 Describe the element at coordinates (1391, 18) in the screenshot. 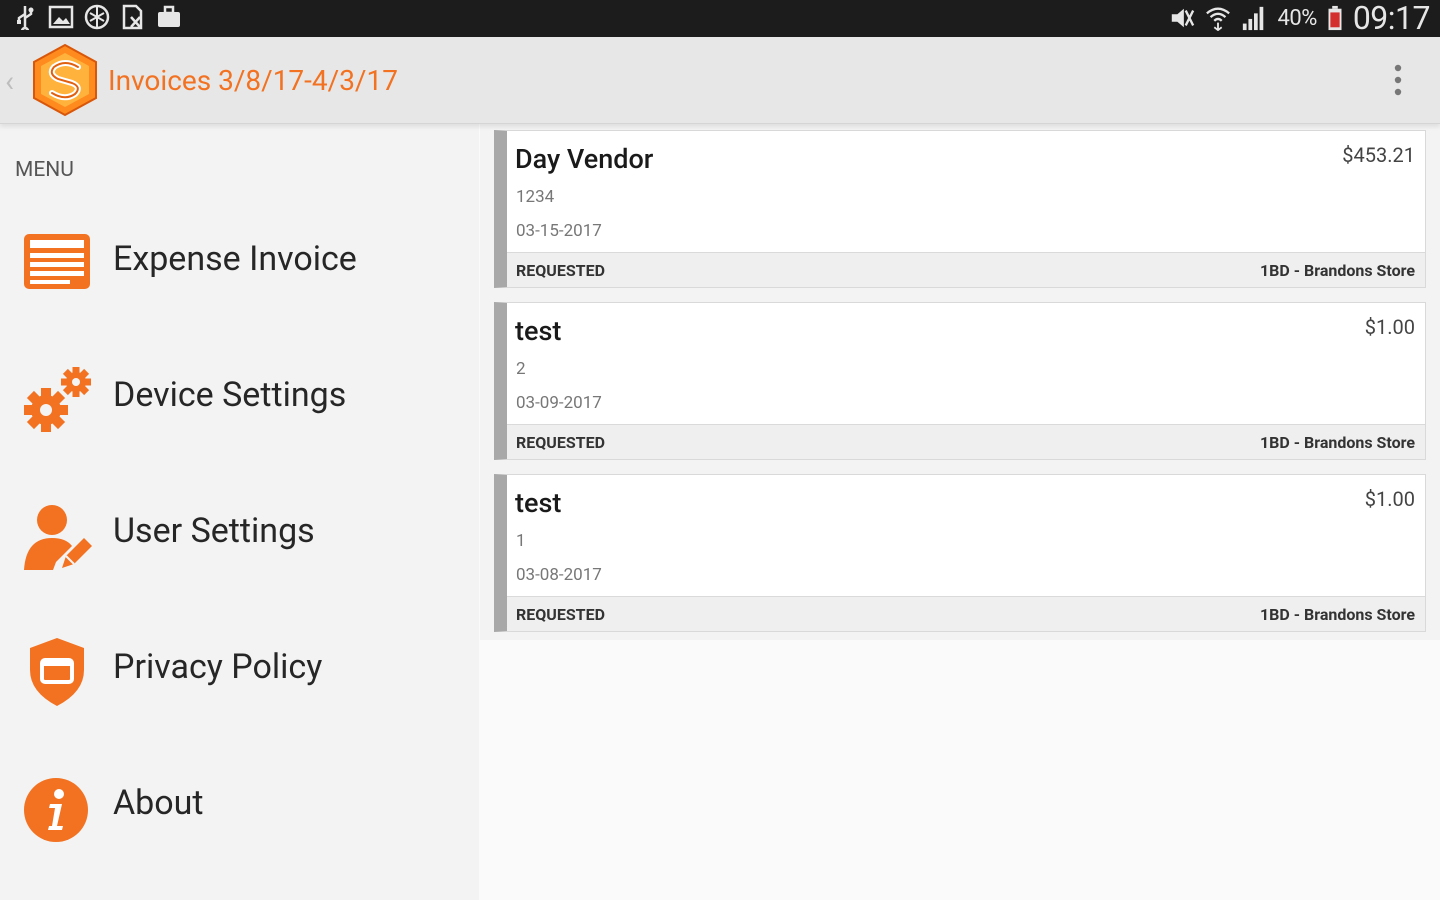

I see `clock: 09:17` at that location.